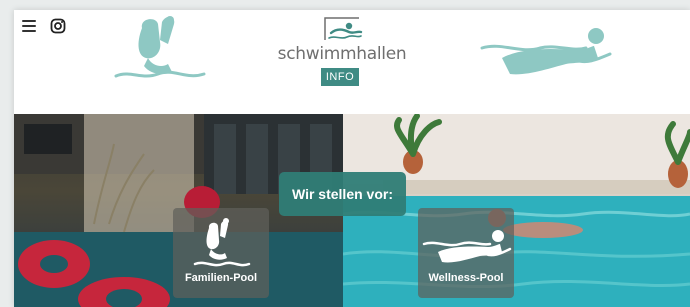 This screenshot has height=307, width=690. Describe the element at coordinates (160, 47) in the screenshot. I see `family-swimmer-decoration-icon` at that location.